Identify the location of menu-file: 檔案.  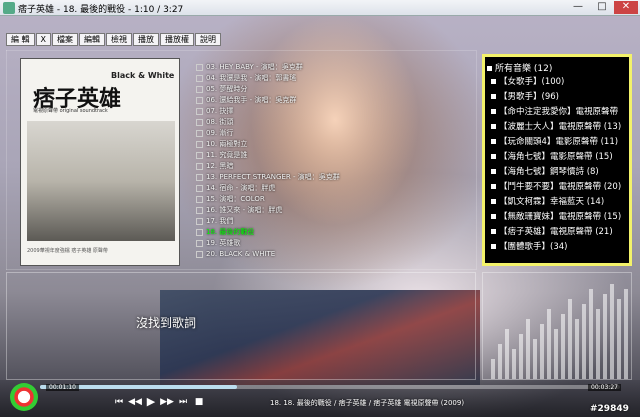
(65, 39).